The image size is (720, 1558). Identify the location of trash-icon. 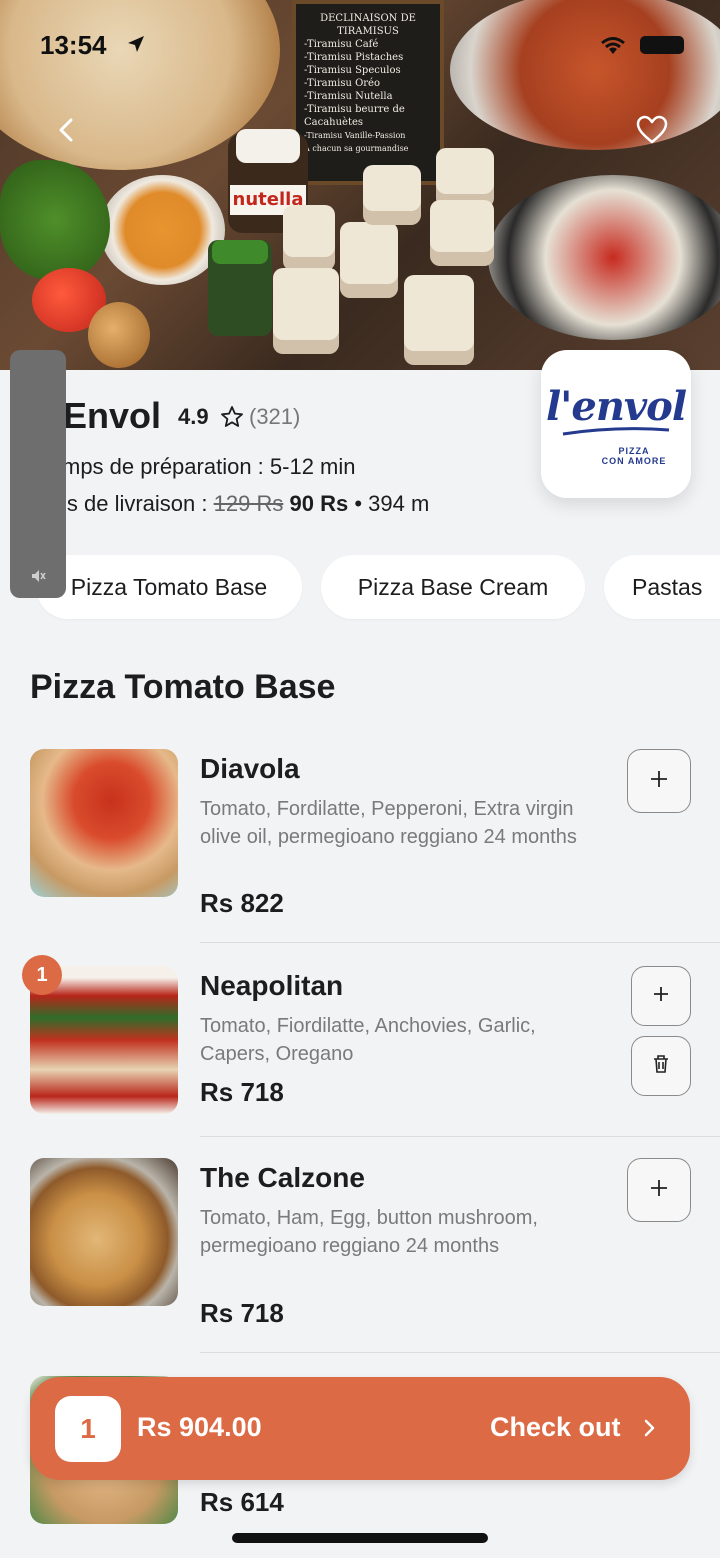
(661, 1066).